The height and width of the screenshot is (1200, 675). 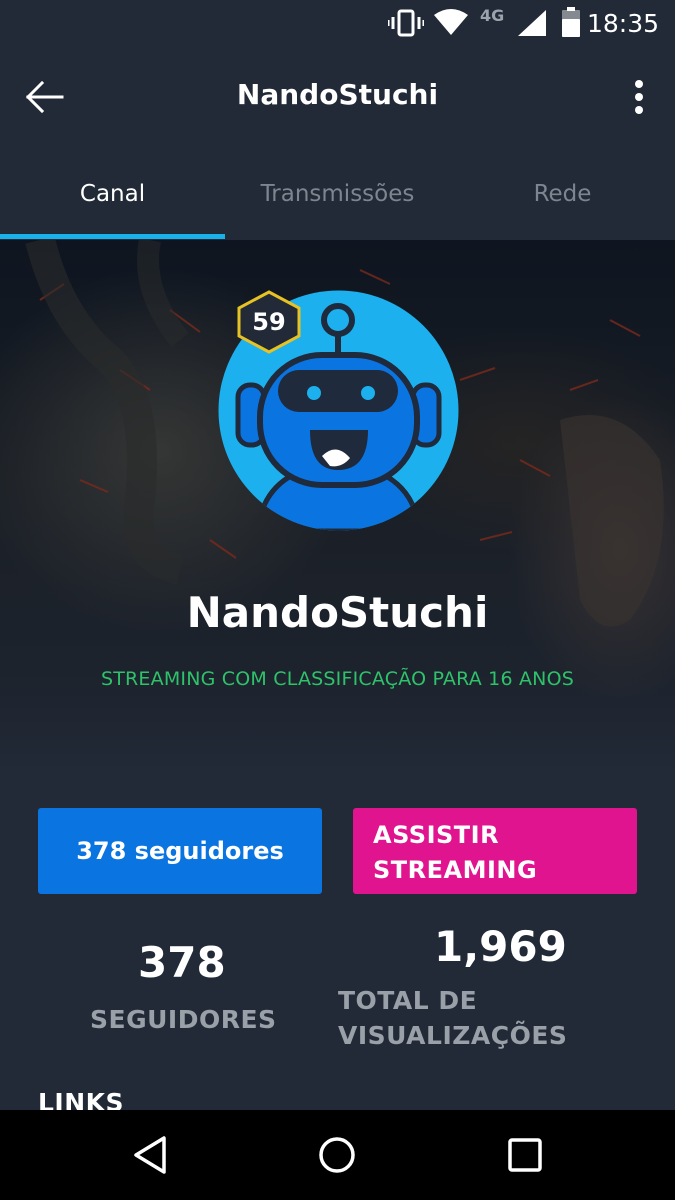 What do you see at coordinates (183, 1019) in the screenshot?
I see `followers-label: SEGUIDORES` at bounding box center [183, 1019].